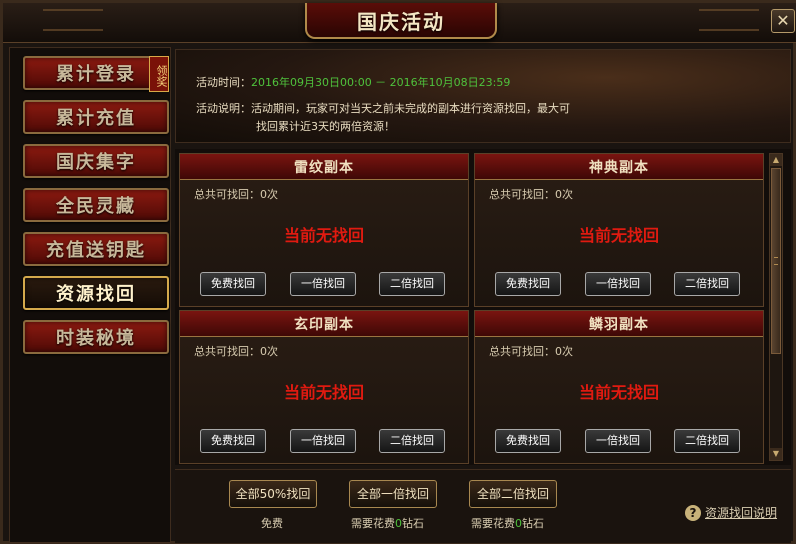 The height and width of the screenshot is (544, 796). I want to click on dungeon-name: 神典副本, so click(619, 167).